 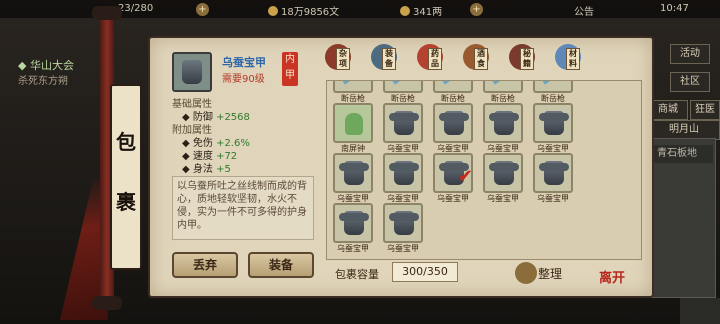 I want to click on add-level-button: +, so click(x=202, y=9).